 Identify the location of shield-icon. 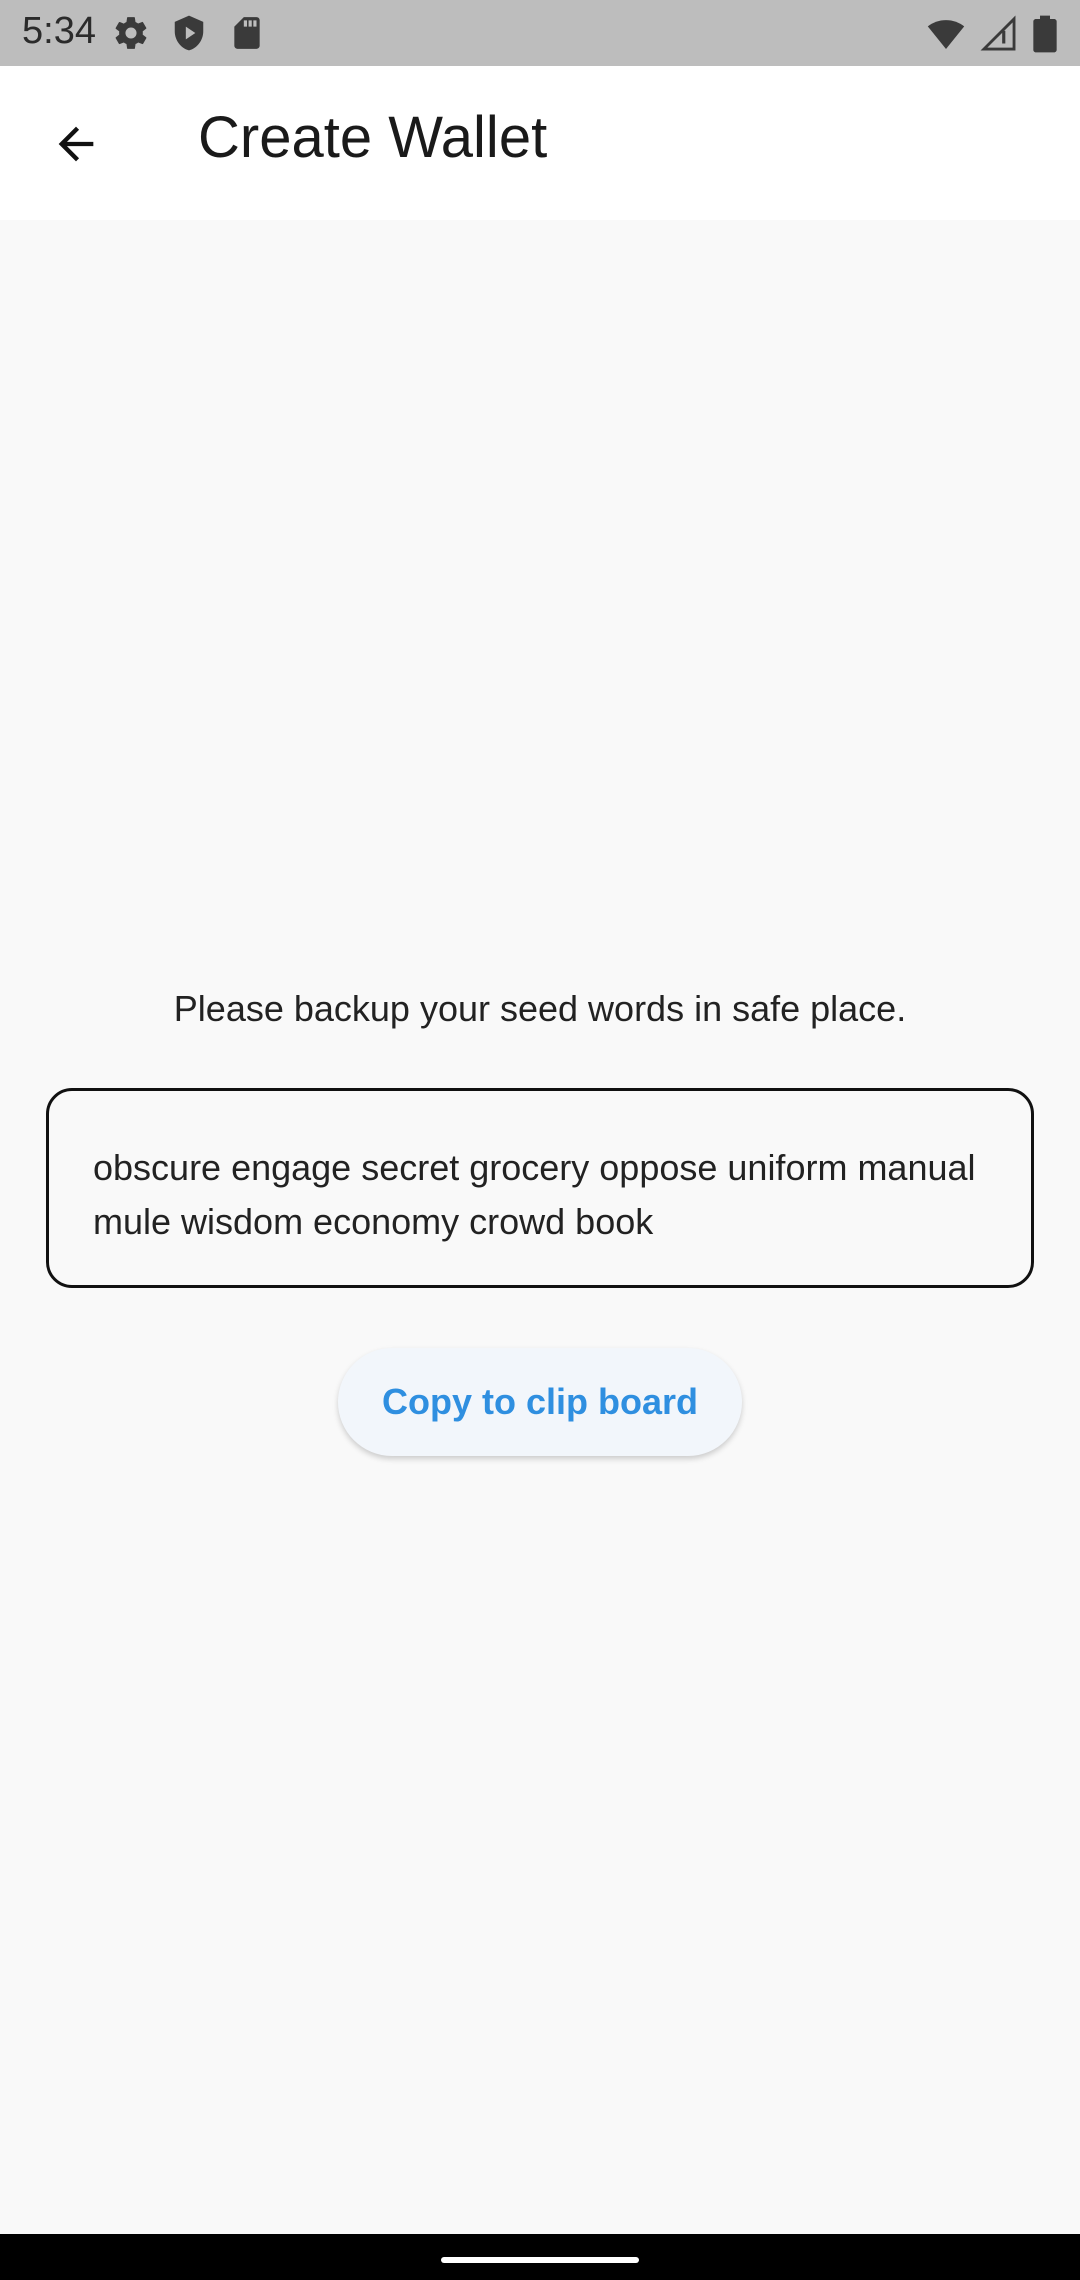
(189, 35).